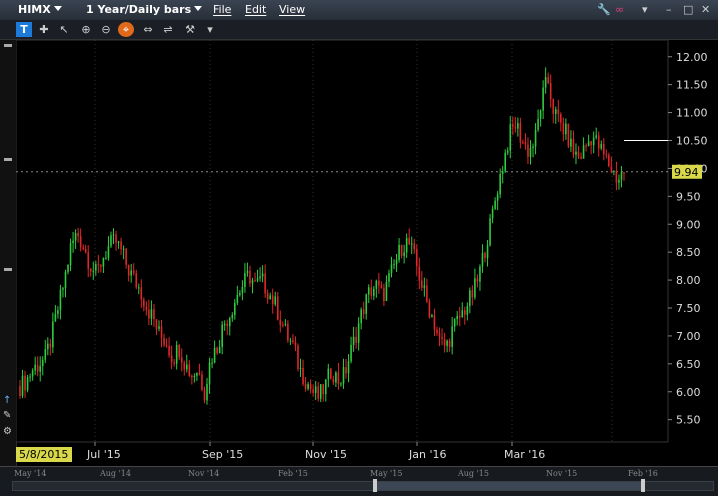  What do you see at coordinates (643, 485) in the screenshot?
I see `navigator-right-handle` at bounding box center [643, 485].